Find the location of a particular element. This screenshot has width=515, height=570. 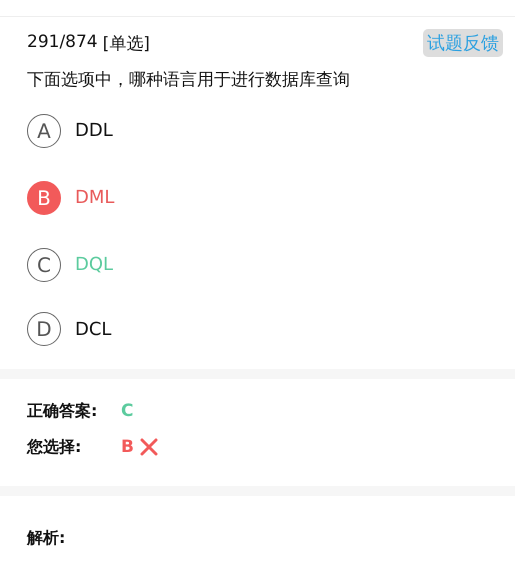

option-letter: C is located at coordinates (44, 265).